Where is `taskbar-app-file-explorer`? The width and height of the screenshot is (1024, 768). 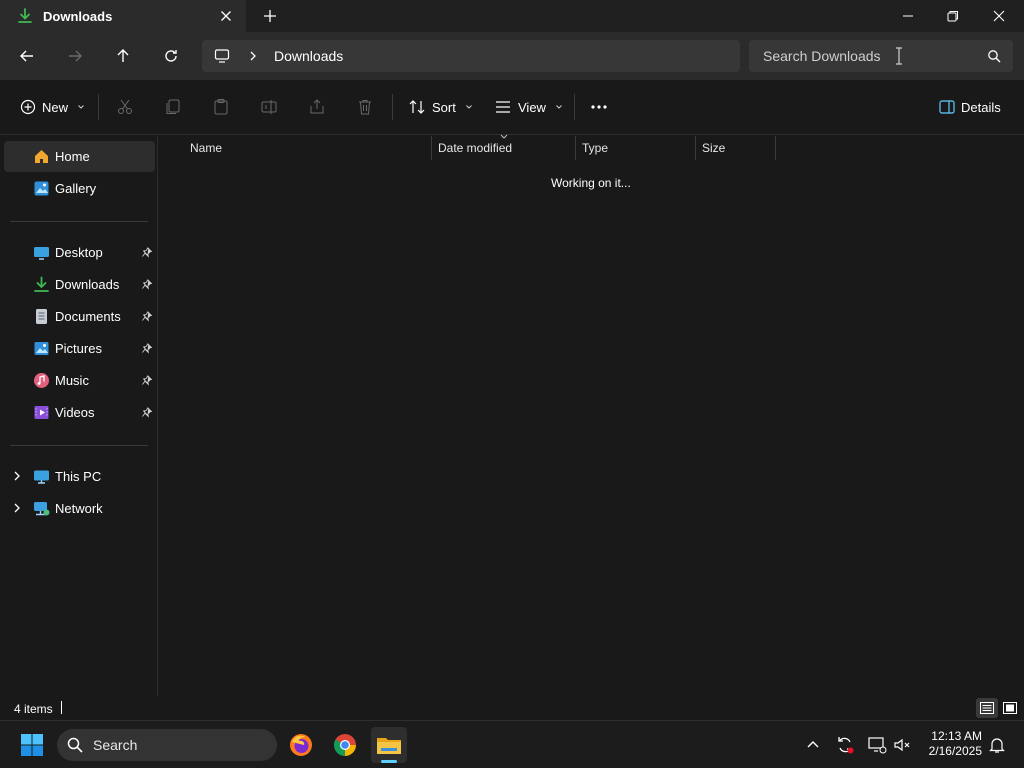 taskbar-app-file-explorer is located at coordinates (389, 745).